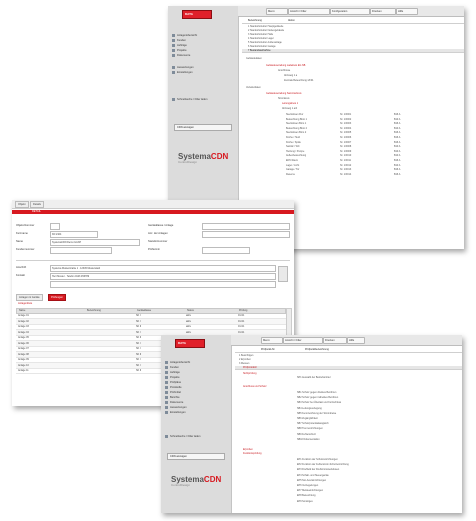  I want to click on grid-header-status: Status, so click(190, 310).